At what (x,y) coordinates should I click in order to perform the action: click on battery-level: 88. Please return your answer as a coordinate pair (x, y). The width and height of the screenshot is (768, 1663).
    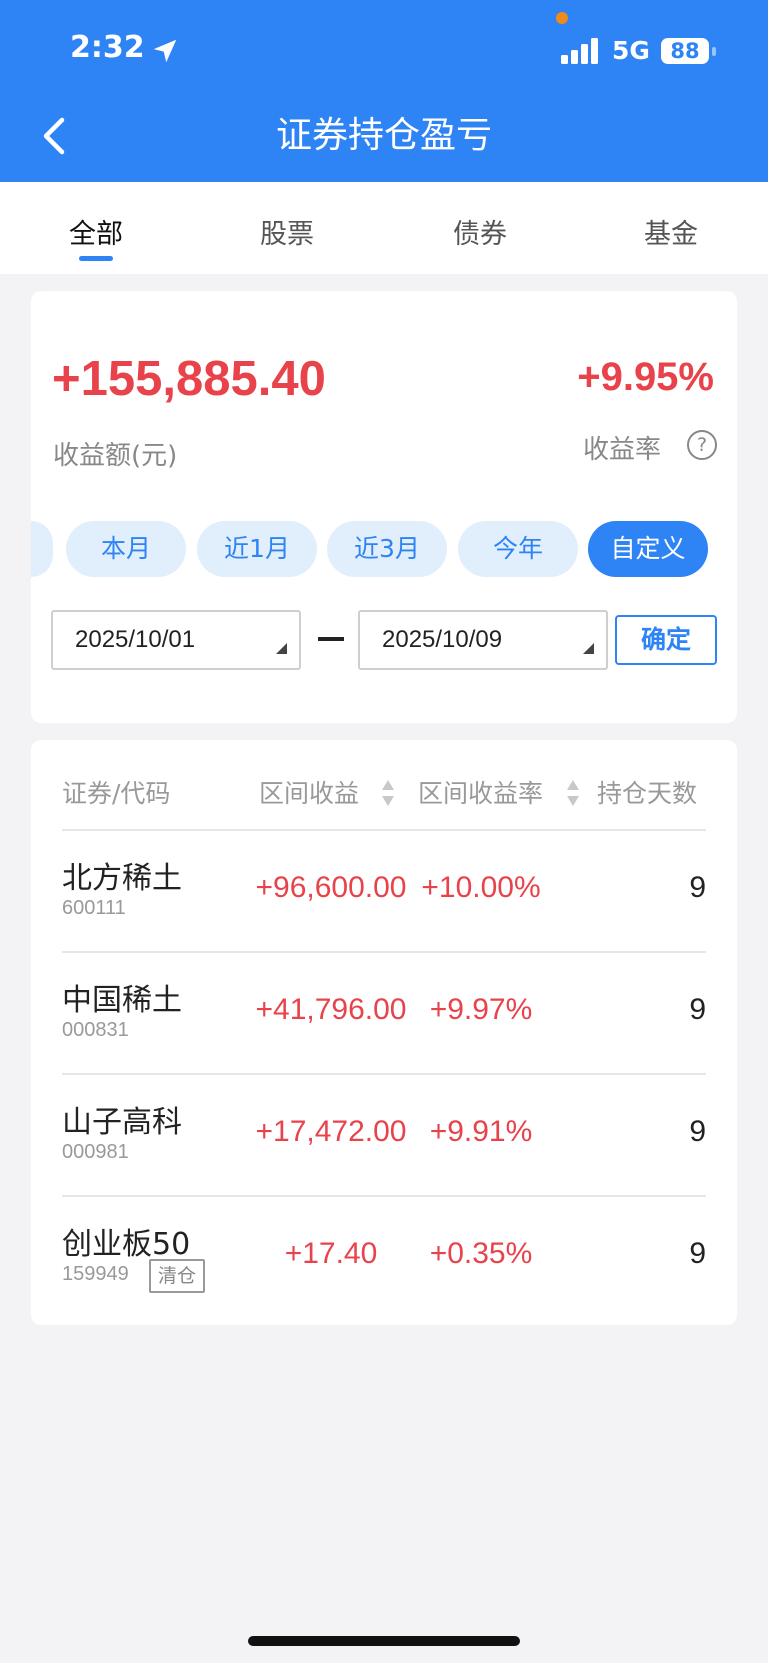
    Looking at the image, I should click on (685, 51).